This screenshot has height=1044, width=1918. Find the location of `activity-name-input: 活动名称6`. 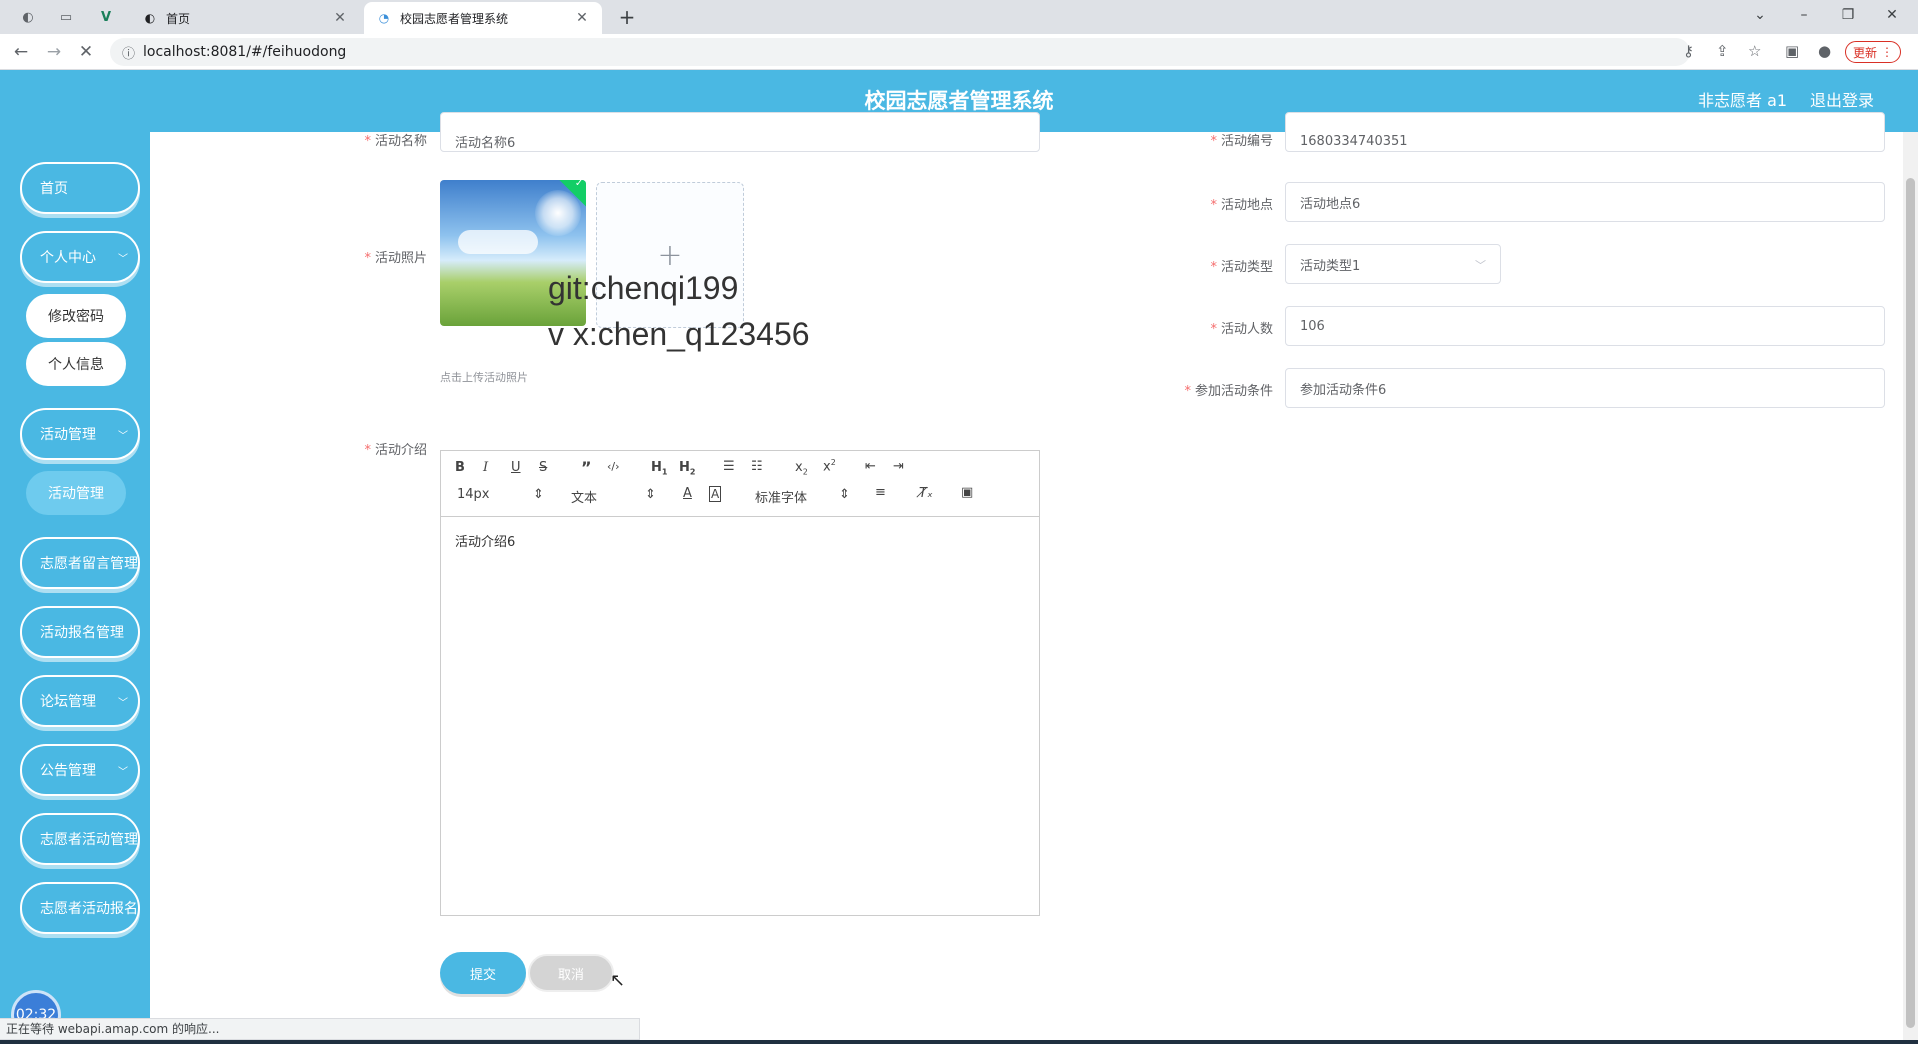

activity-name-input: 活动名称6 is located at coordinates (740, 132).